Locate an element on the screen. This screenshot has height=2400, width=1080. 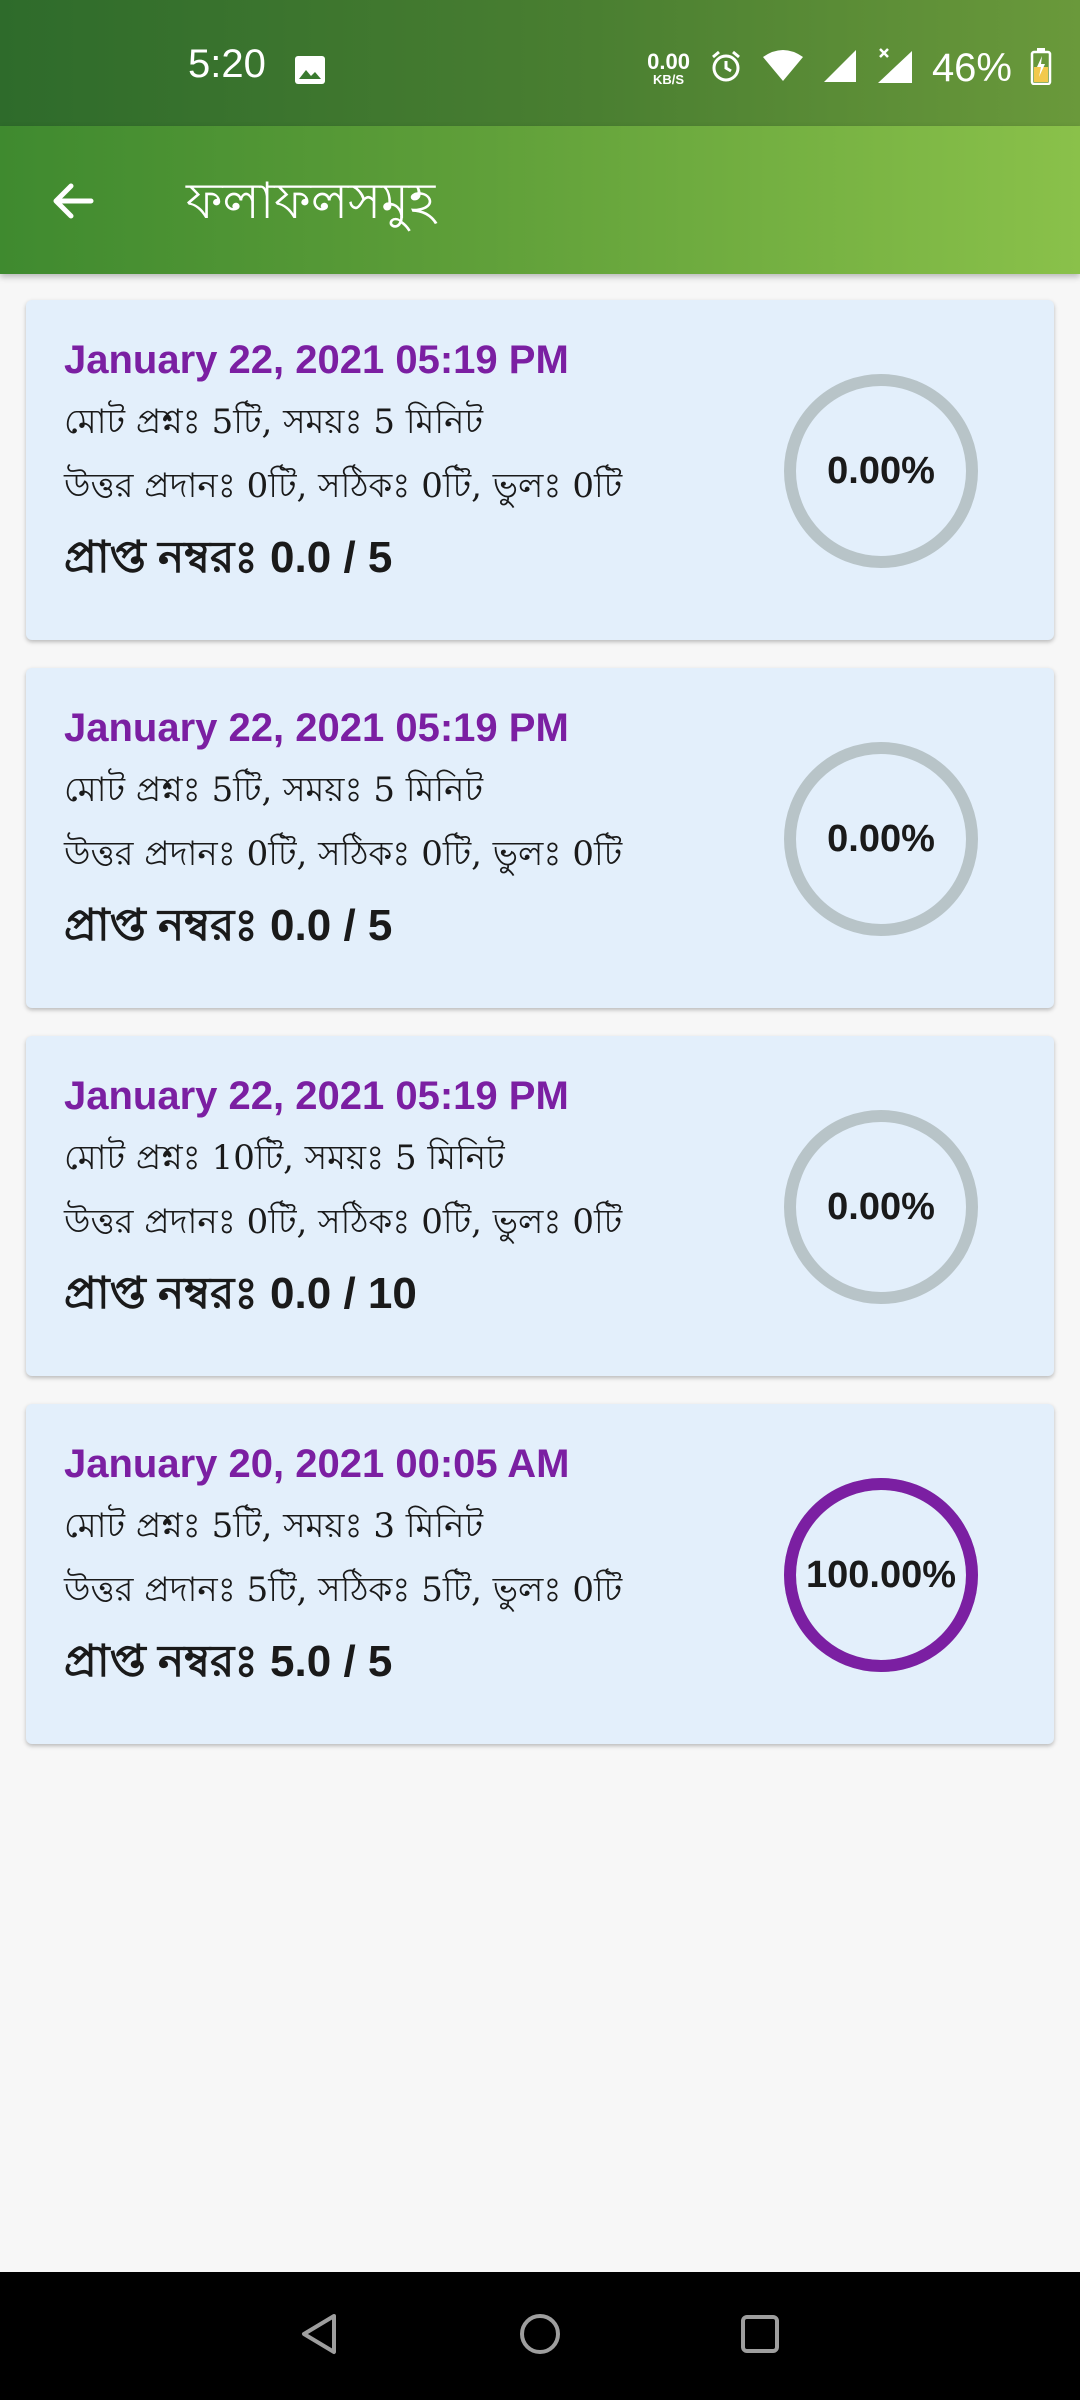
percent-ring: 100.00% is located at coordinates (881, 1575).